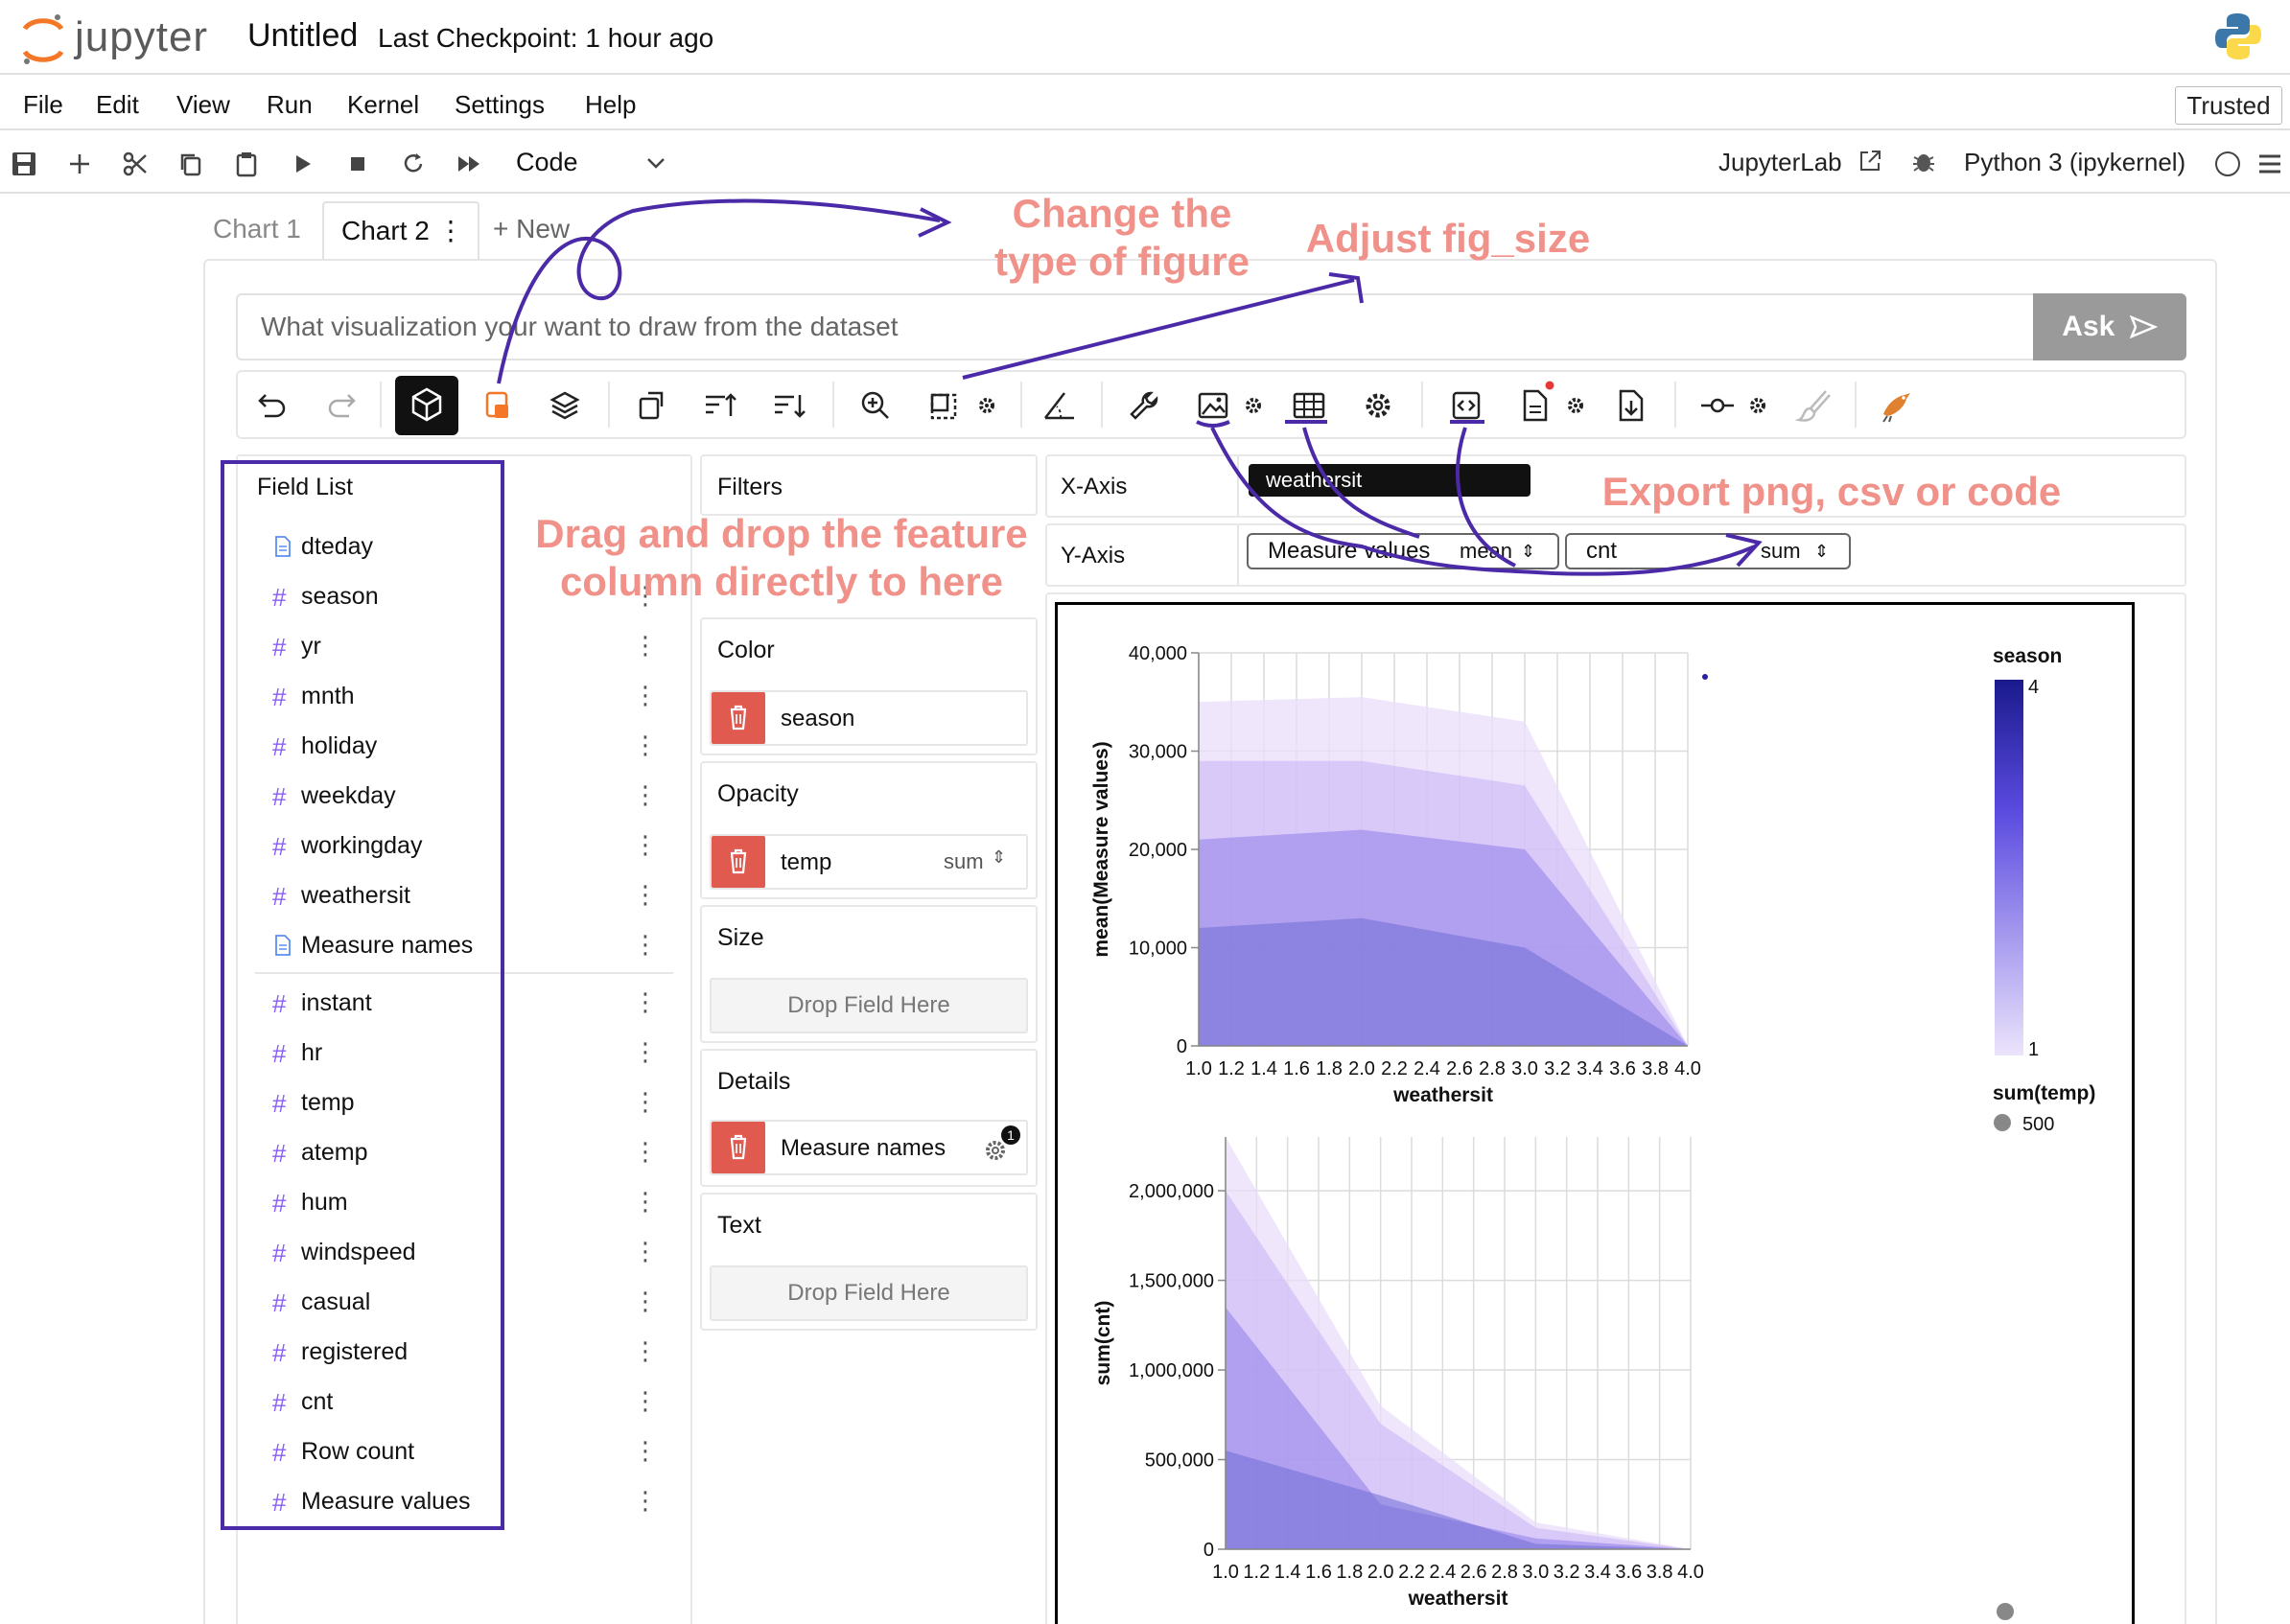 Image resolution: width=2290 pixels, height=1624 pixels. I want to click on y-field-2-aggregation: sum, so click(1781, 551).